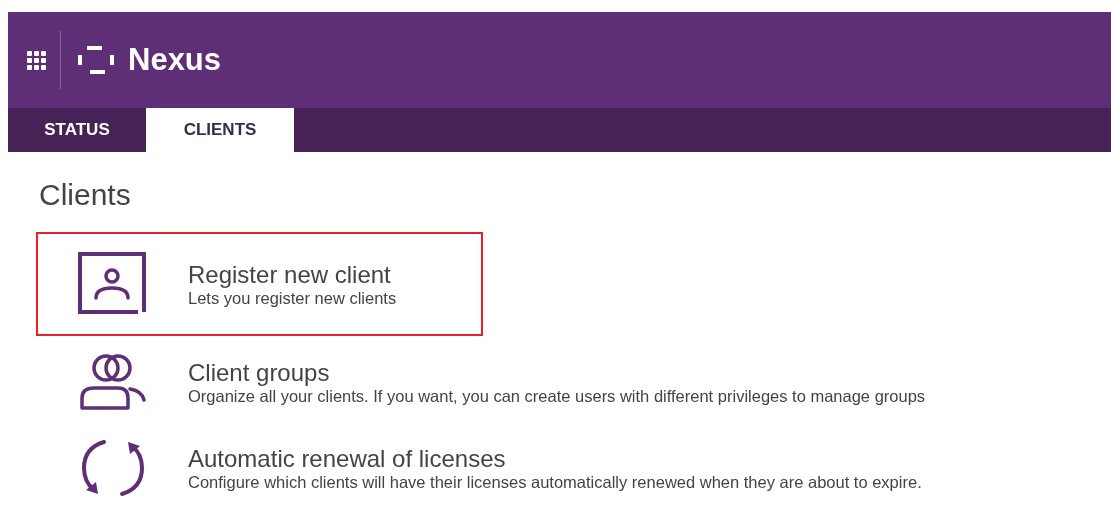 Image resolution: width=1111 pixels, height=516 pixels. I want to click on users-icon, so click(113, 382).